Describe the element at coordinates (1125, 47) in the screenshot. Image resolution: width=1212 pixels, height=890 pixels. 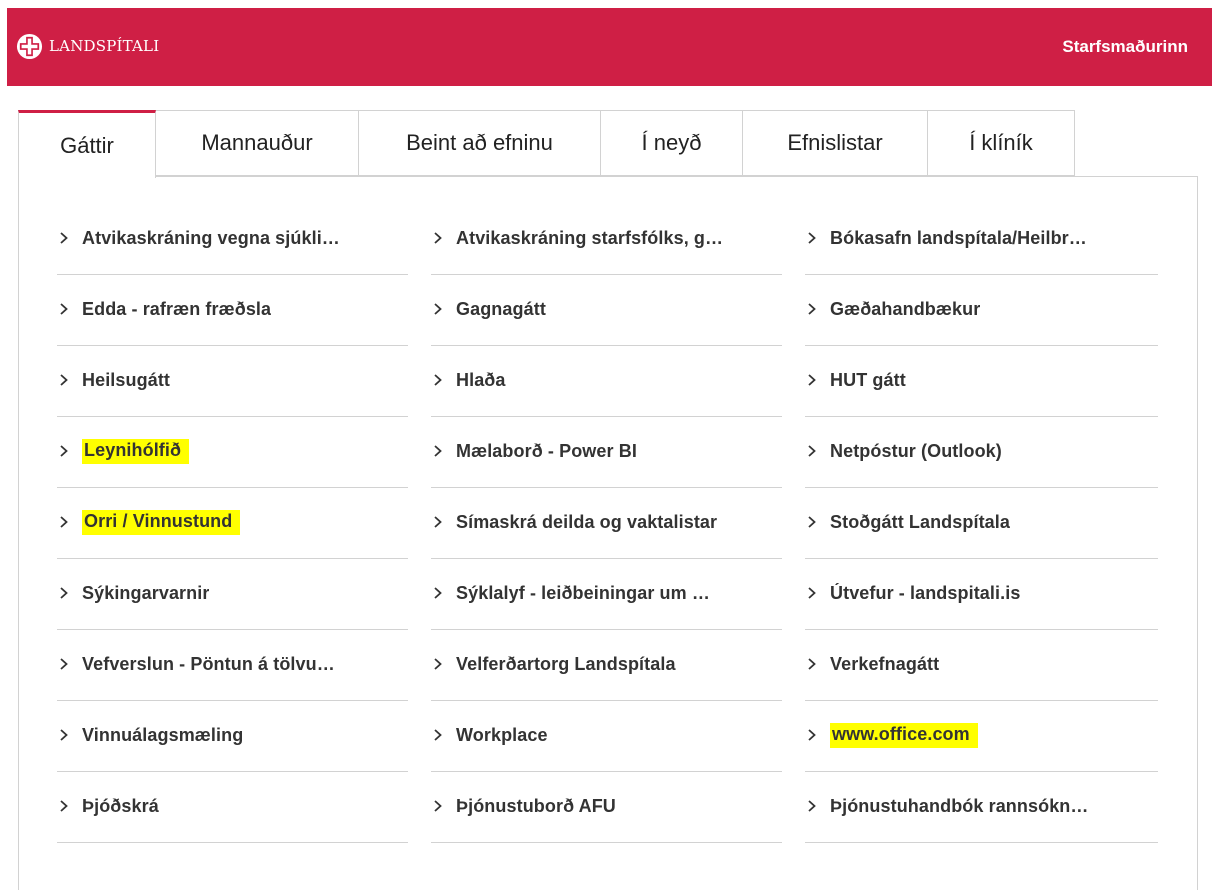
I see `user-menu-link: Starfsmaðurinn` at that location.